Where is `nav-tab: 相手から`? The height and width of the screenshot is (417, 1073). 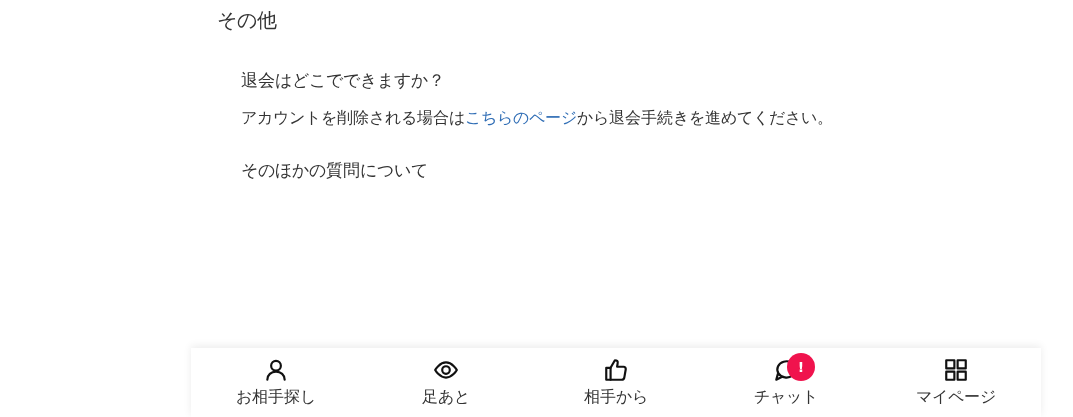 nav-tab: 相手から is located at coordinates (616, 387).